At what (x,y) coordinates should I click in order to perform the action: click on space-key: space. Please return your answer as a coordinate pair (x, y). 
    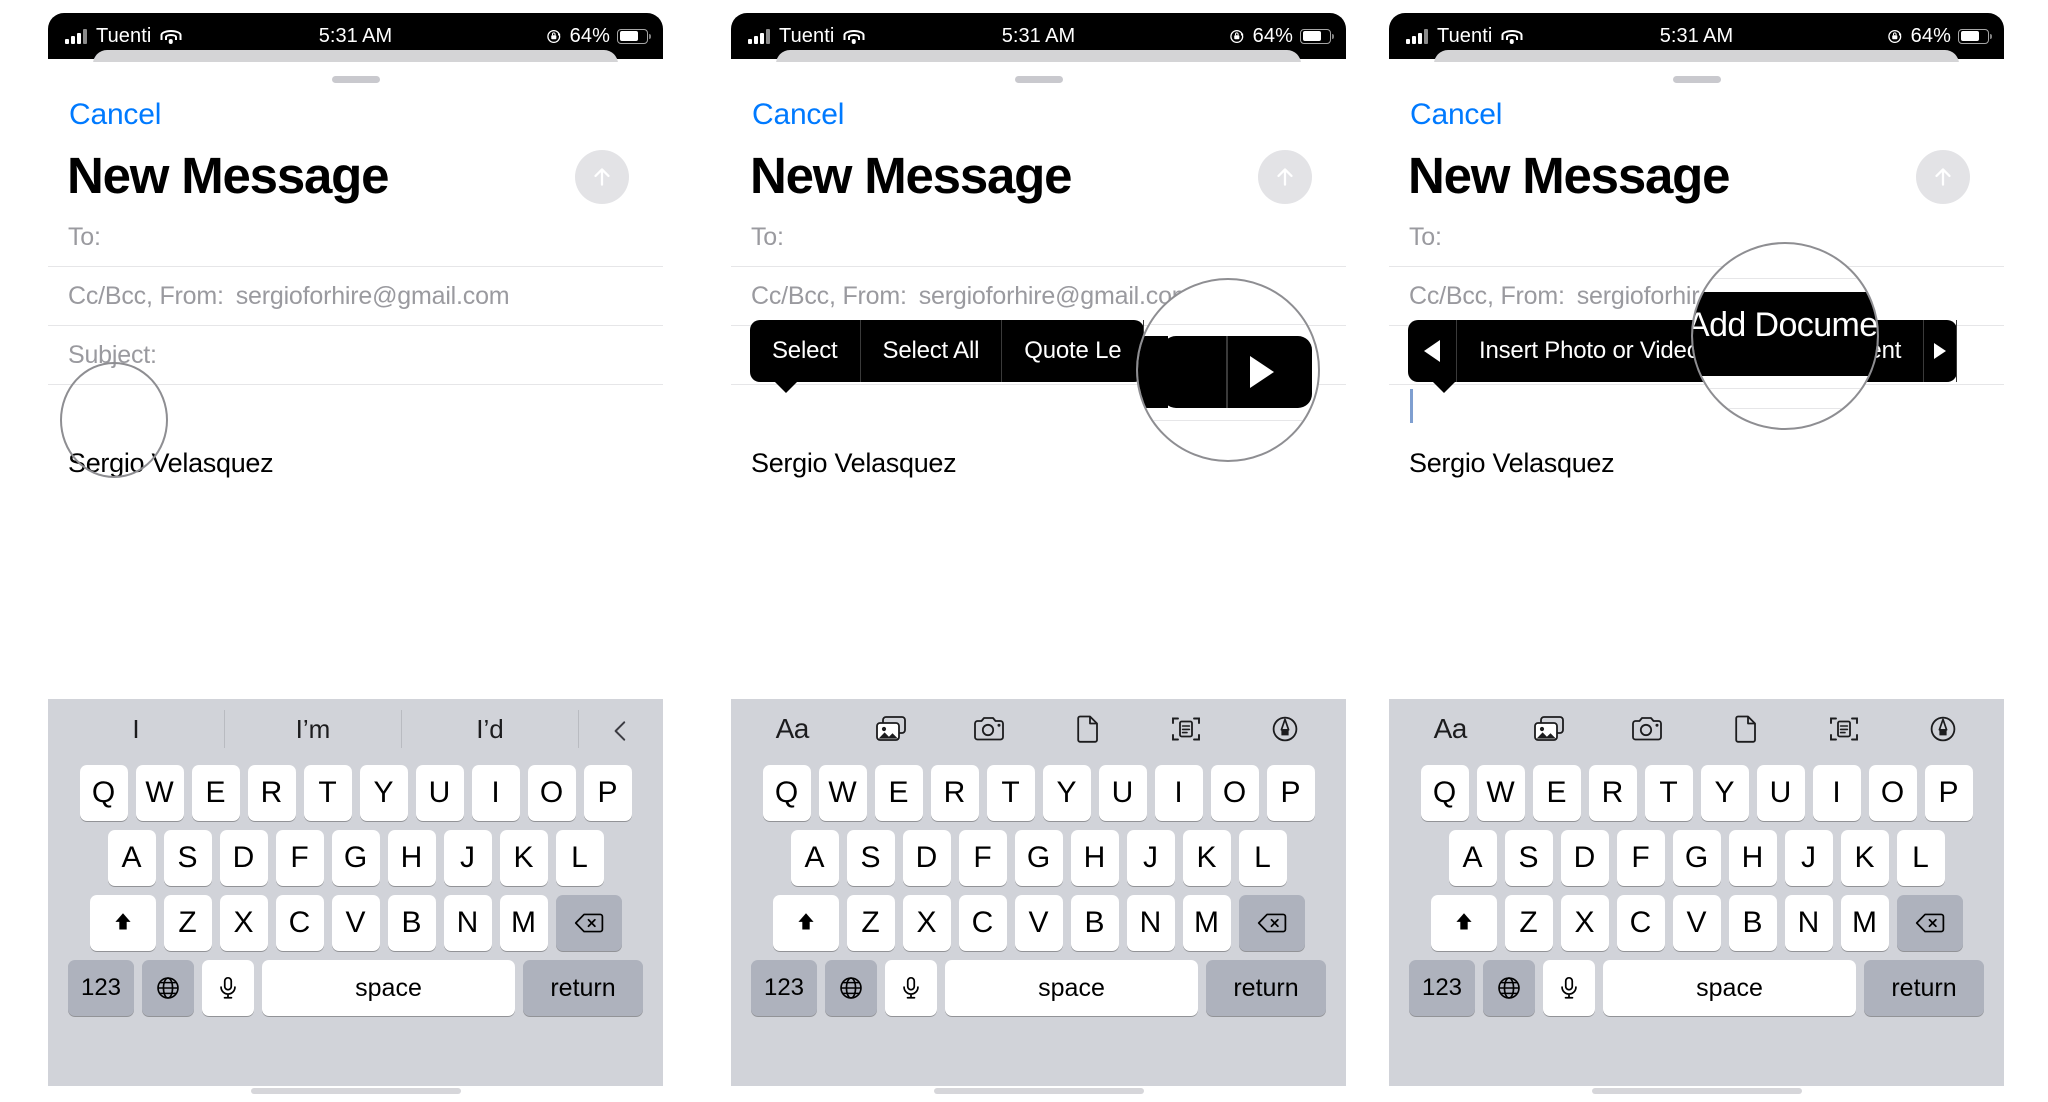
    Looking at the image, I should click on (388, 988).